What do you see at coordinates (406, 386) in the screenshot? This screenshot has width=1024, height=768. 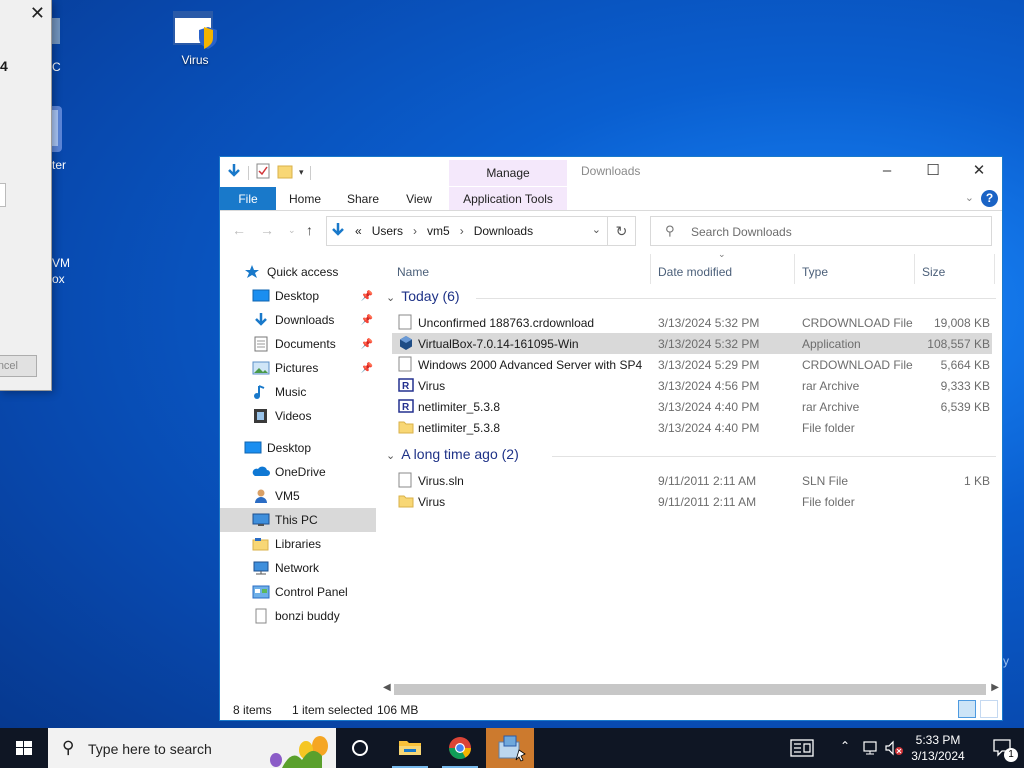 I see `svg-text: R` at bounding box center [406, 386].